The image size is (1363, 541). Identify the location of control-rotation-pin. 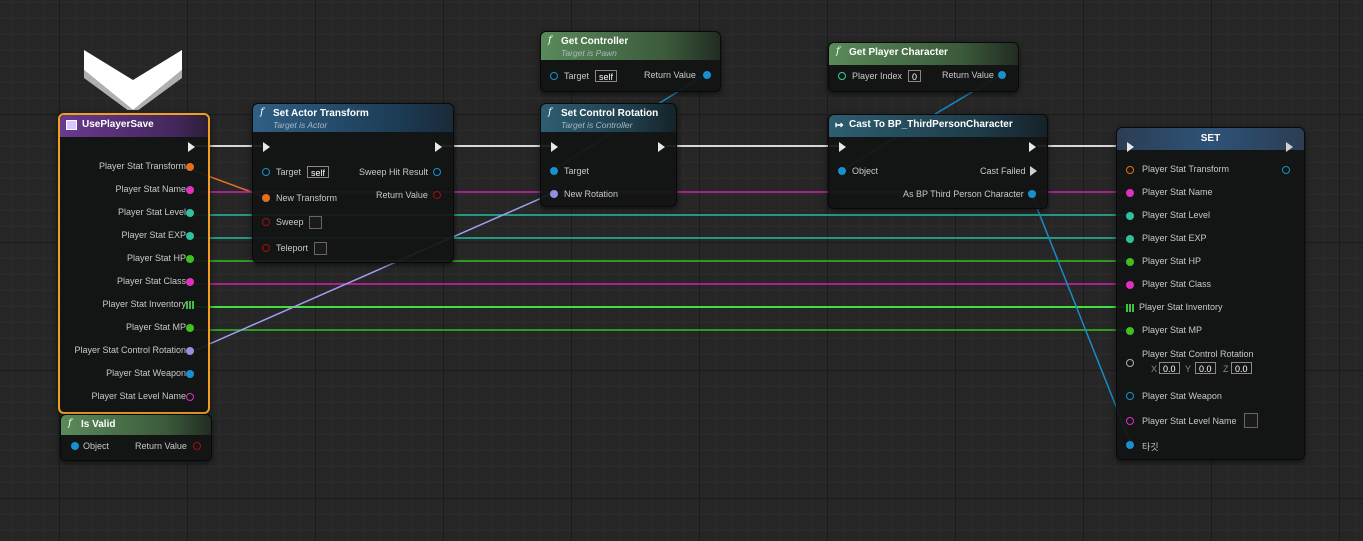
(1130, 363).